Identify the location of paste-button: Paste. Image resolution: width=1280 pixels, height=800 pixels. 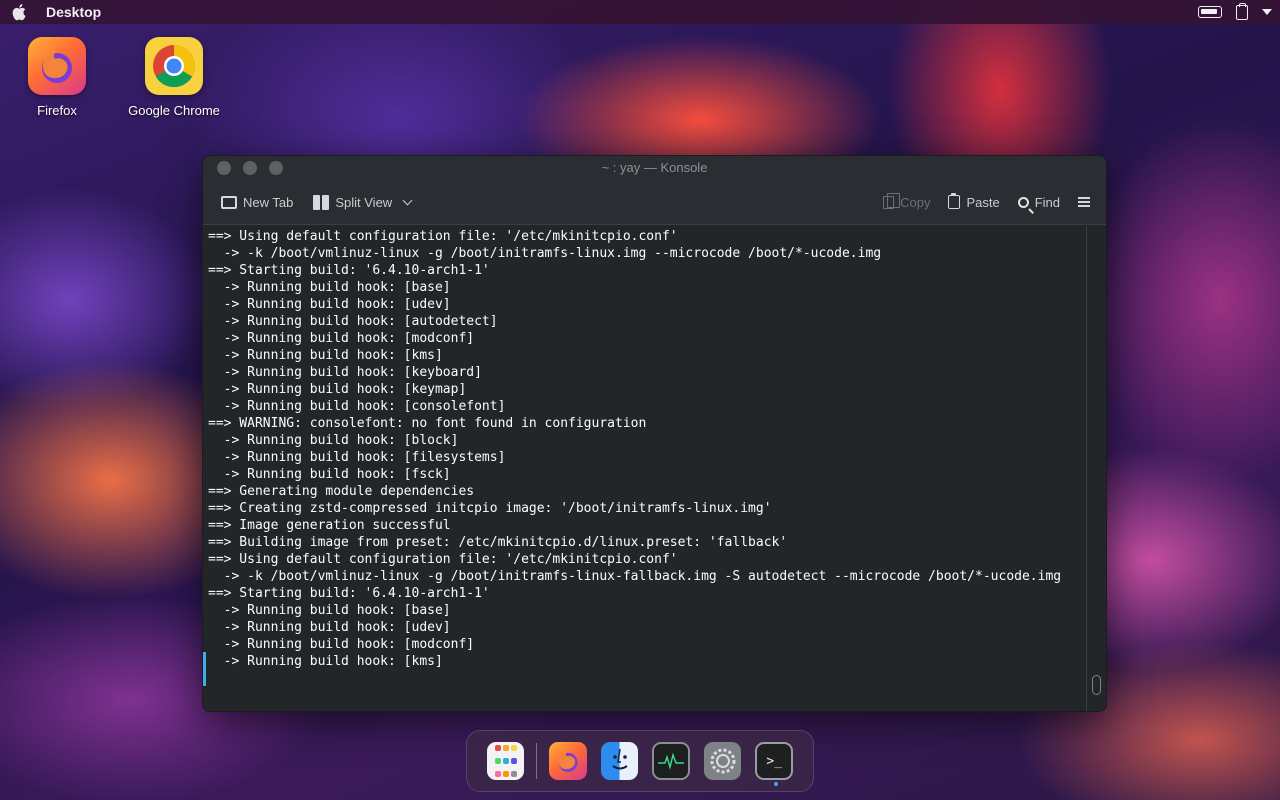
(973, 202).